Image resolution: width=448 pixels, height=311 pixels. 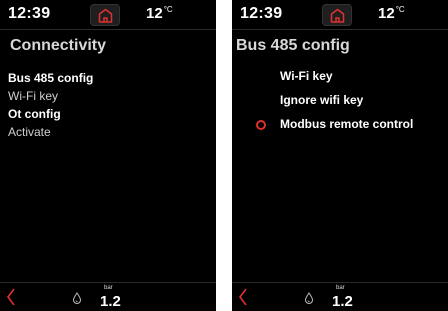 I want to click on option-ignore-wifi-key: Ignore wifi key, so click(x=340, y=103).